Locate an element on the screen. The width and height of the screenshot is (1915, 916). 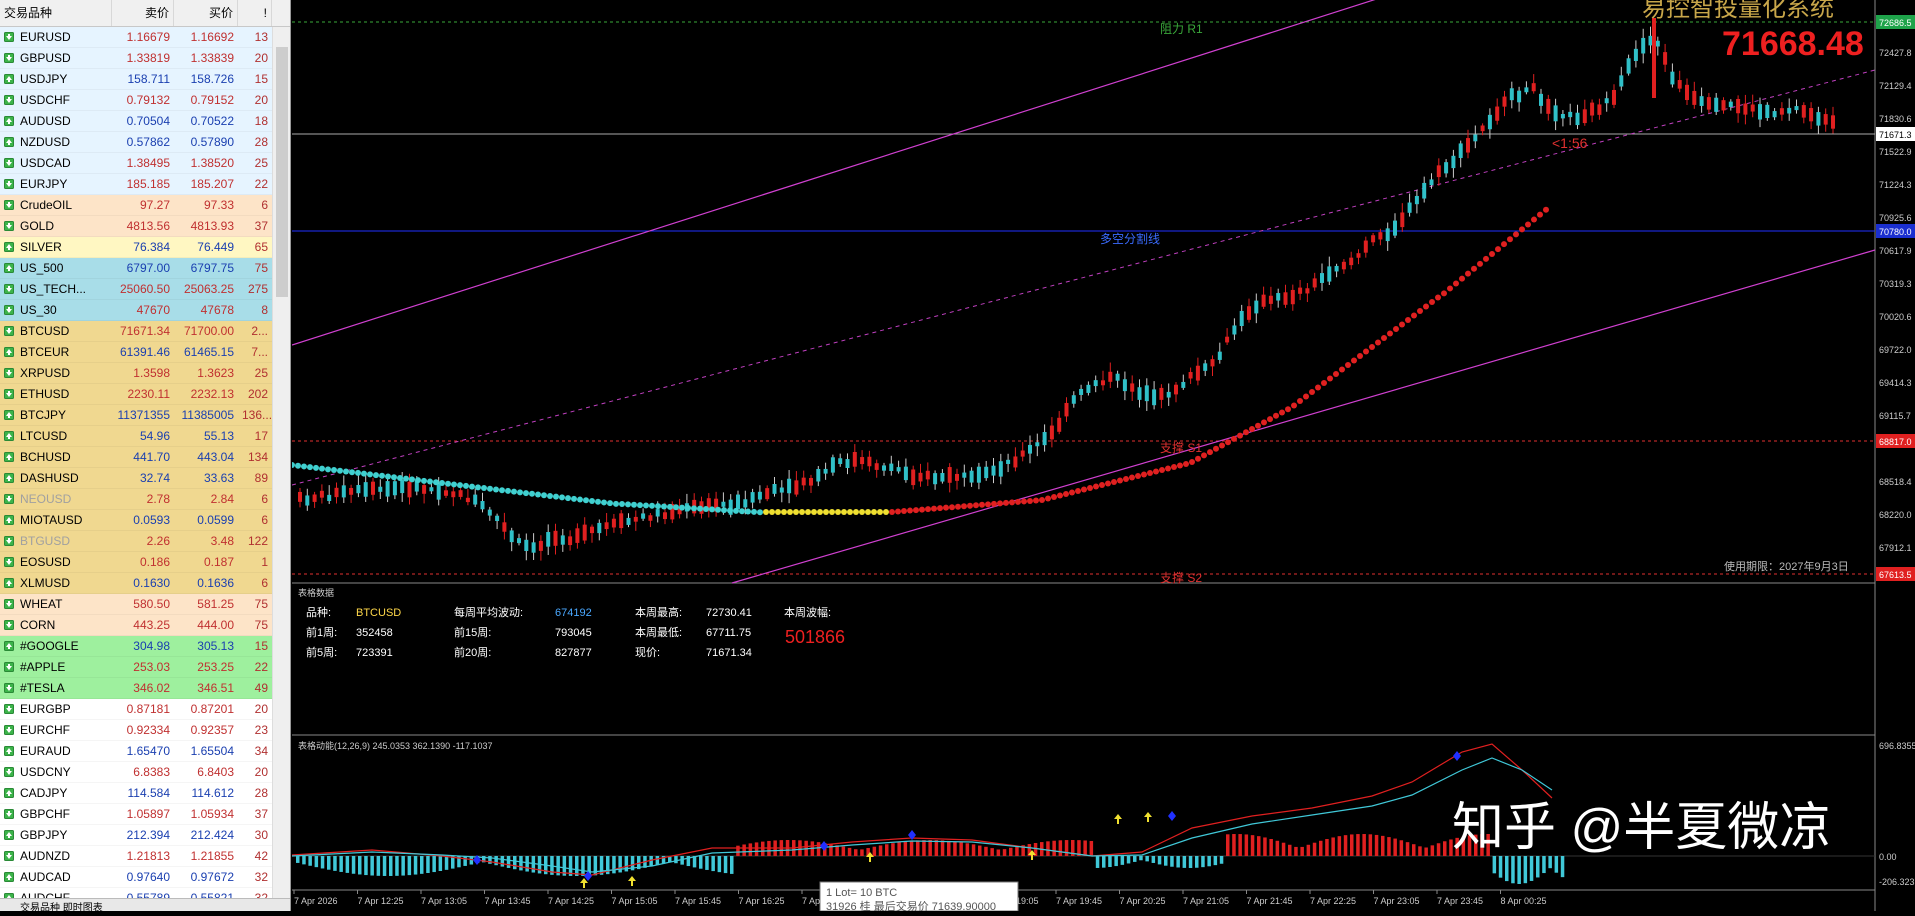
row-symbol: EOSUSD is located at coordinates (56, 562).